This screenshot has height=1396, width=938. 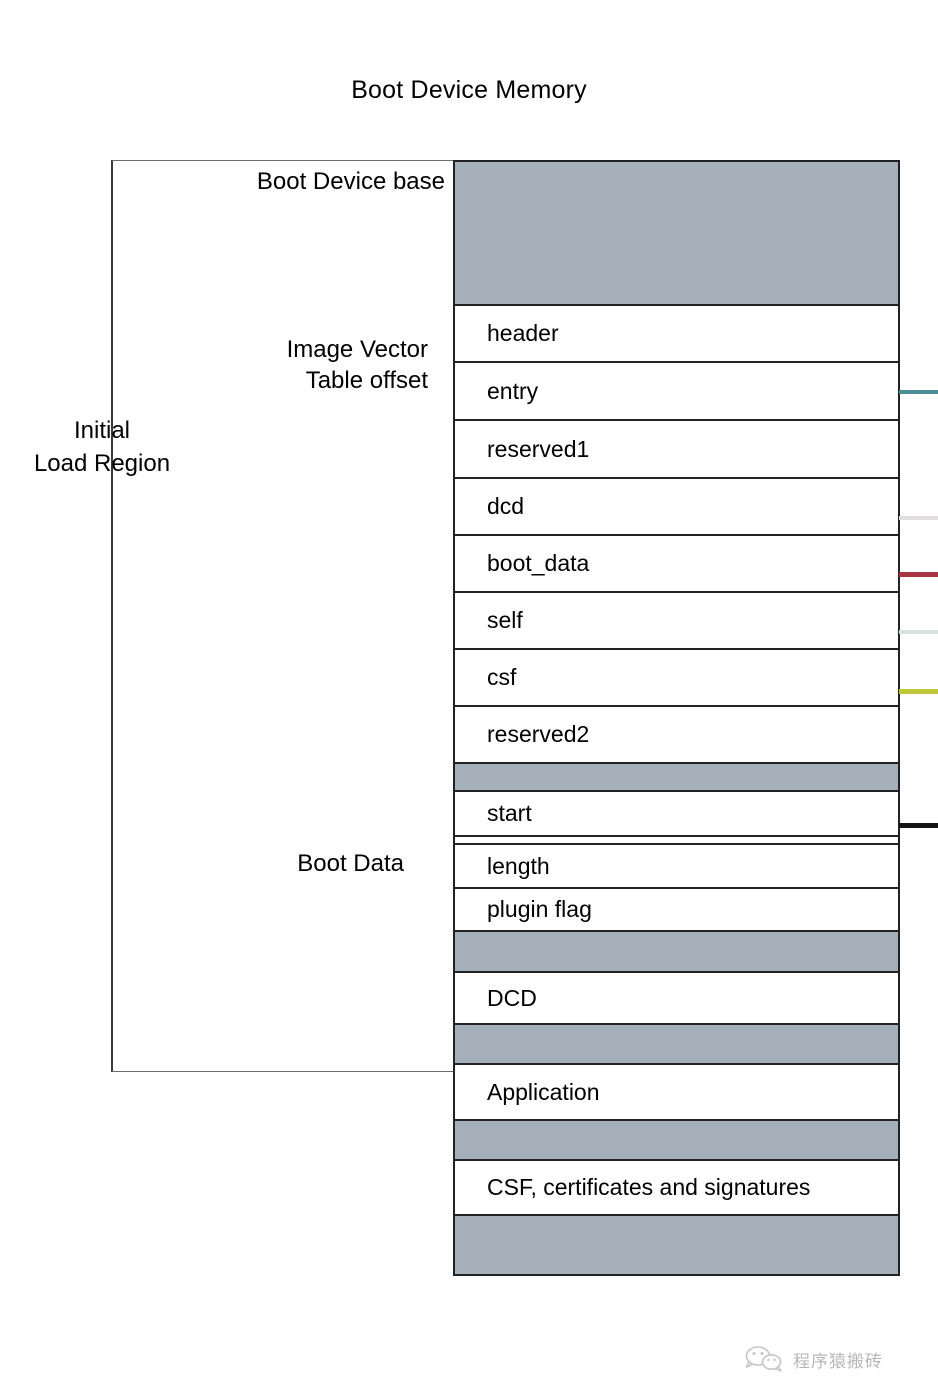 What do you see at coordinates (918, 392) in the screenshot?
I see `connector-line-entry` at bounding box center [918, 392].